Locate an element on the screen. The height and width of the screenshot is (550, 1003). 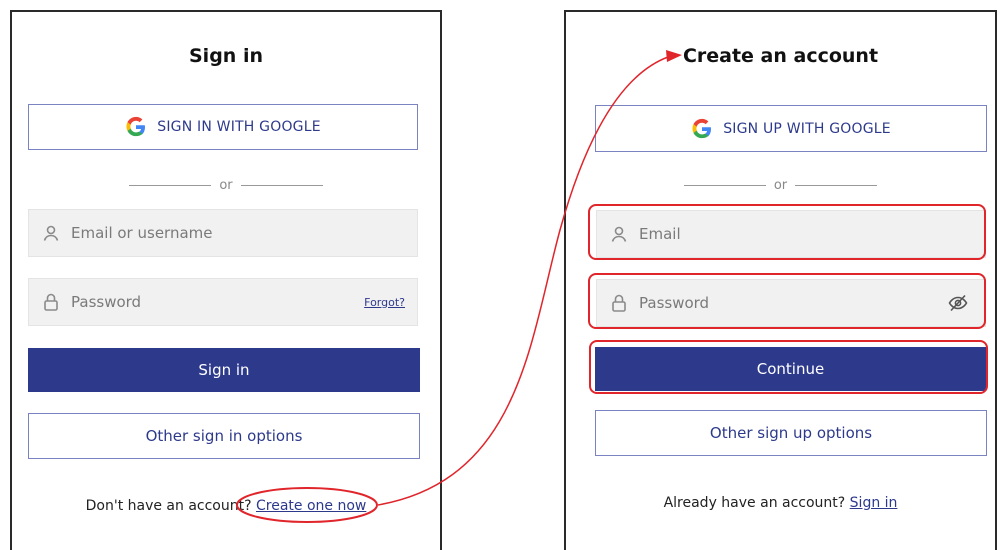
sign-in-link: Sign in is located at coordinates (874, 503).